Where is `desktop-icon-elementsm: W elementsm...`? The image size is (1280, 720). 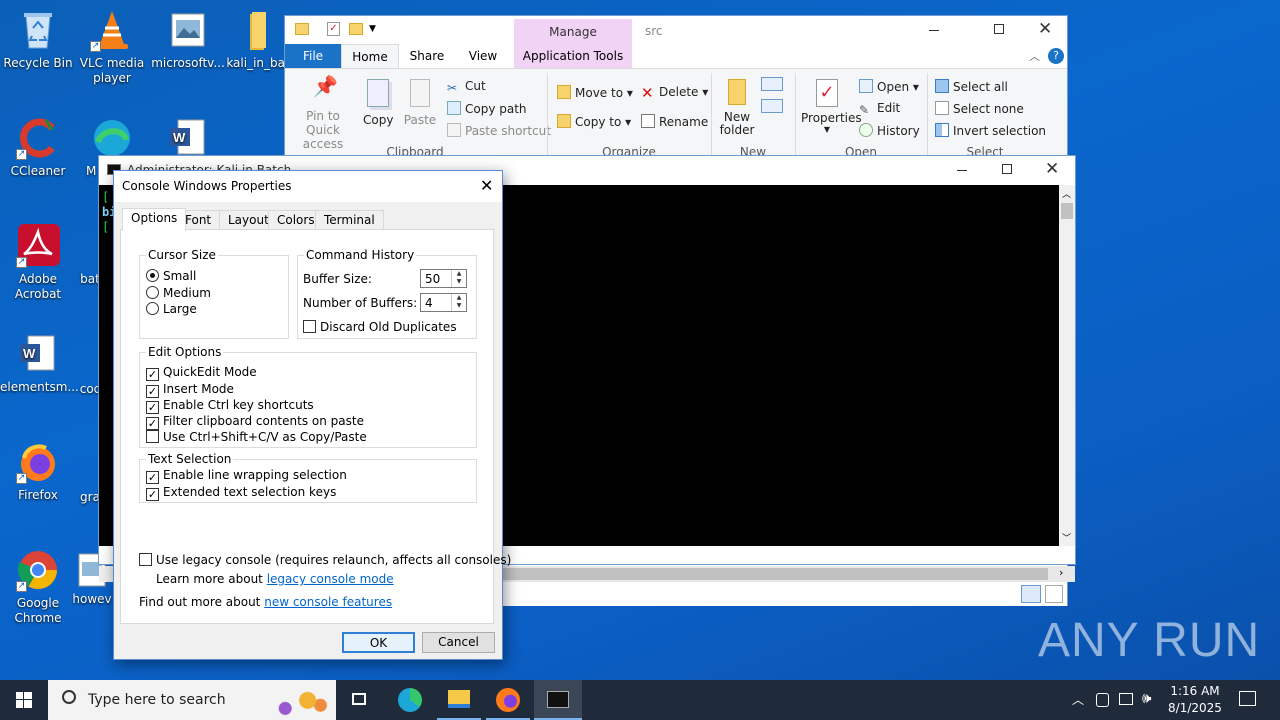
desktop-icon-elementsm: W elementsm... is located at coordinates (39, 363).